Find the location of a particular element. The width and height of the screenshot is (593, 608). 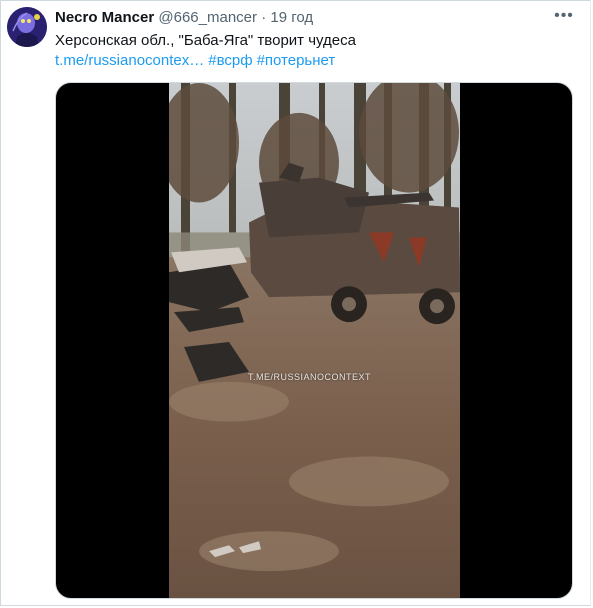

tweet-links: t.me/russianocontex… #всрф #потерьнет is located at coordinates (314, 61).